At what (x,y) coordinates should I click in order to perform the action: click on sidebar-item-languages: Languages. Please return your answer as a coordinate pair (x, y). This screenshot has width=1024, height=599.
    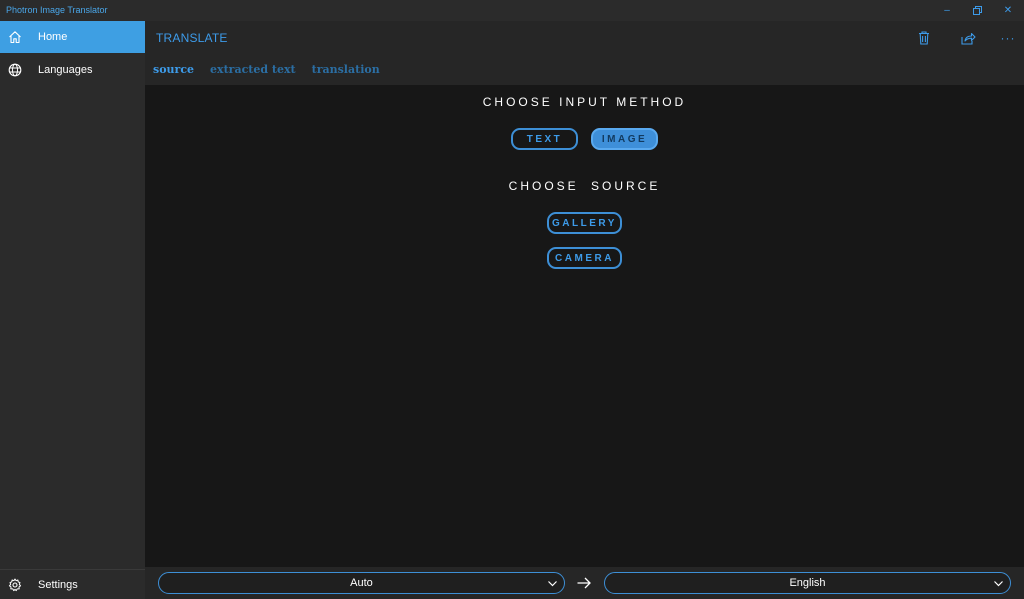
    Looking at the image, I should click on (72, 70).